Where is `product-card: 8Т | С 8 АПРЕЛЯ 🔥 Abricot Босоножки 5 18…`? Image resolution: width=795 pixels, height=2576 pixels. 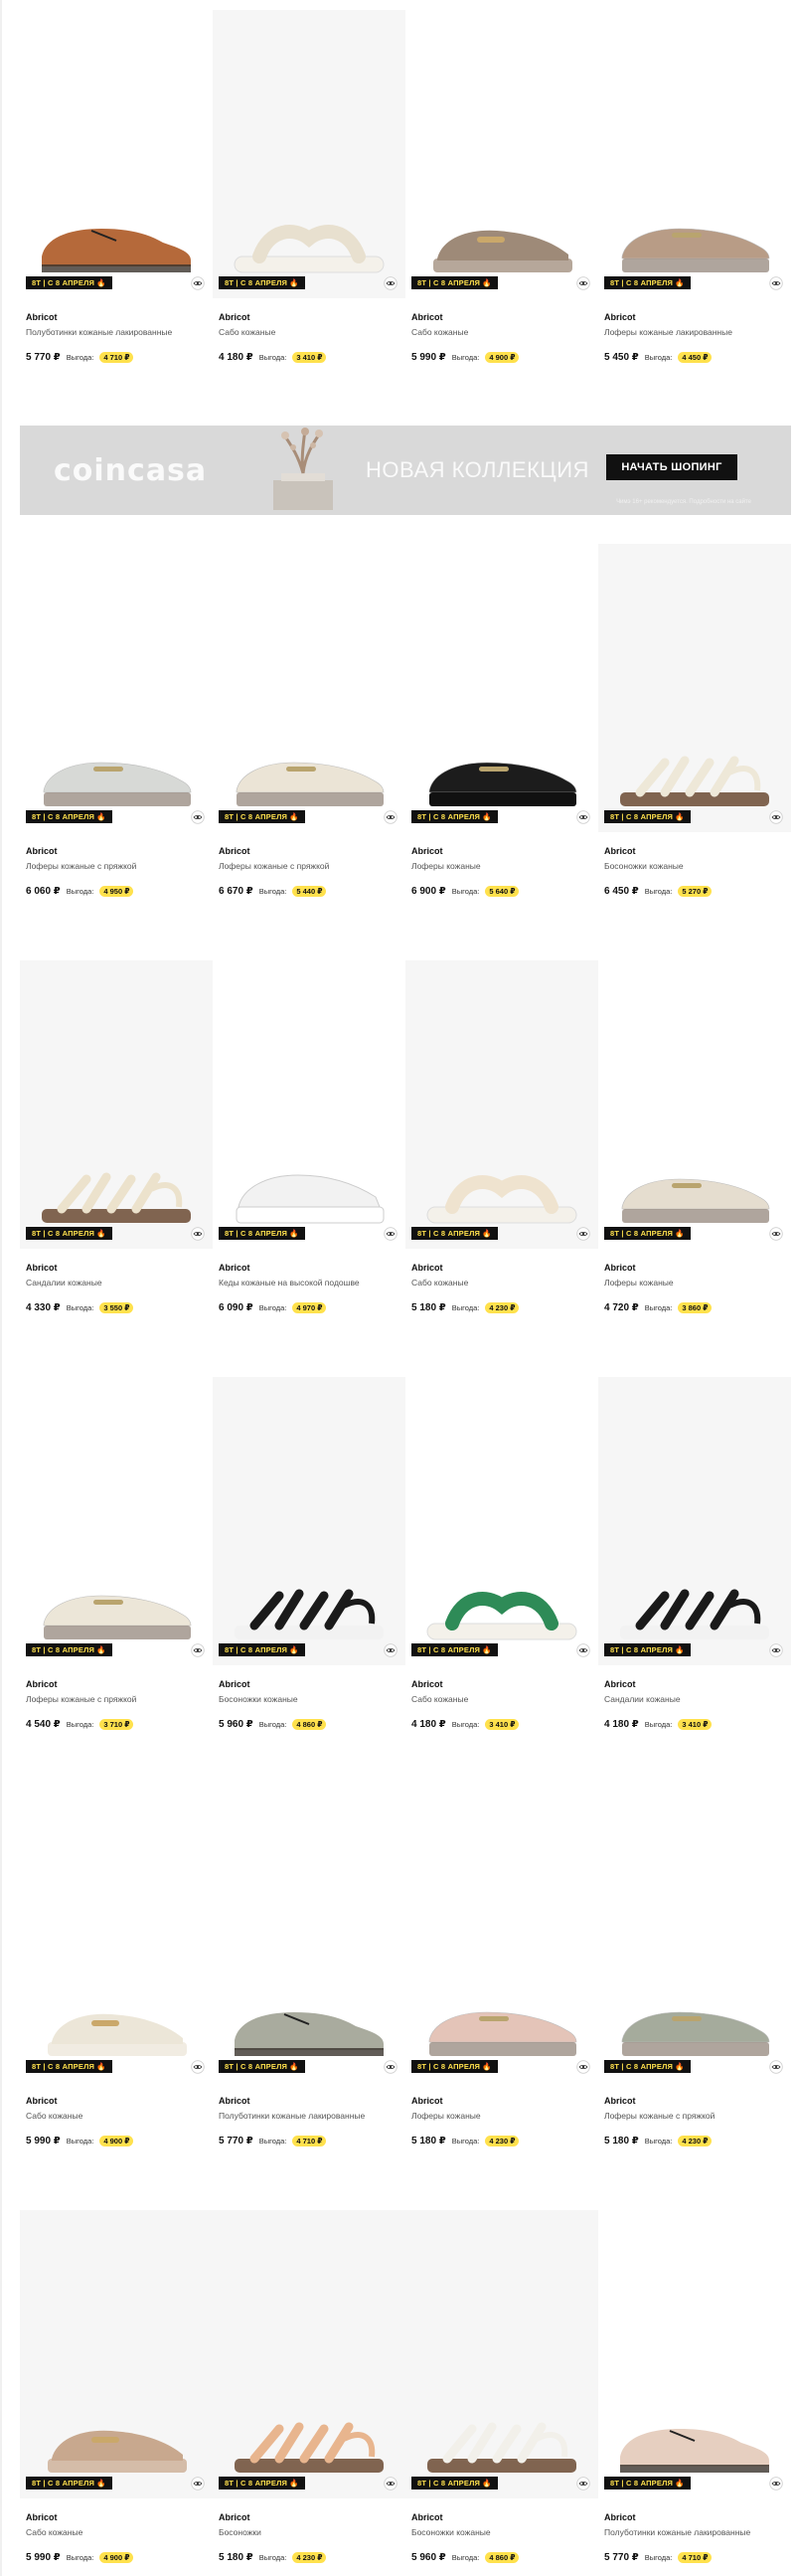
product-card: 8Т | С 8 АПРЕЛЯ 🔥 Abricot Босоножки 5 18… is located at coordinates (309, 2393).